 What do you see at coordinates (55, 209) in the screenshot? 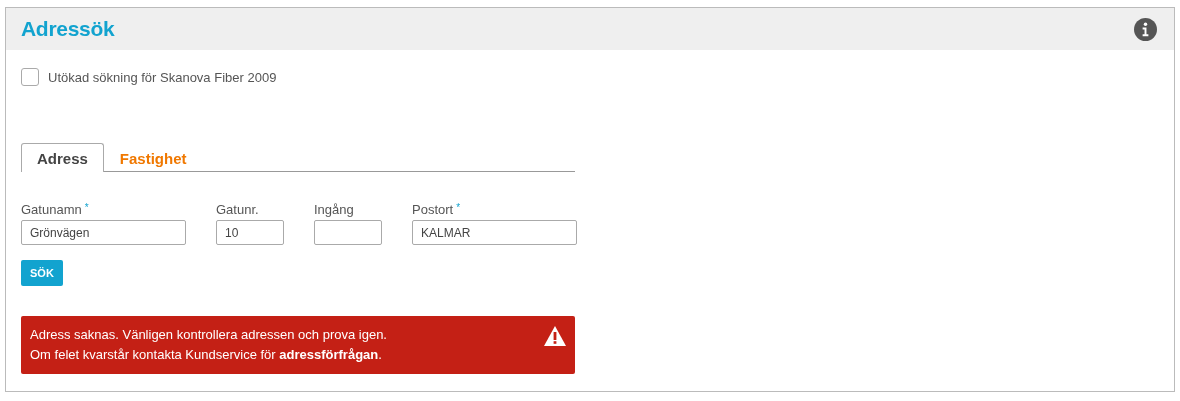
I see `field-label: Gatunamn *` at bounding box center [55, 209].